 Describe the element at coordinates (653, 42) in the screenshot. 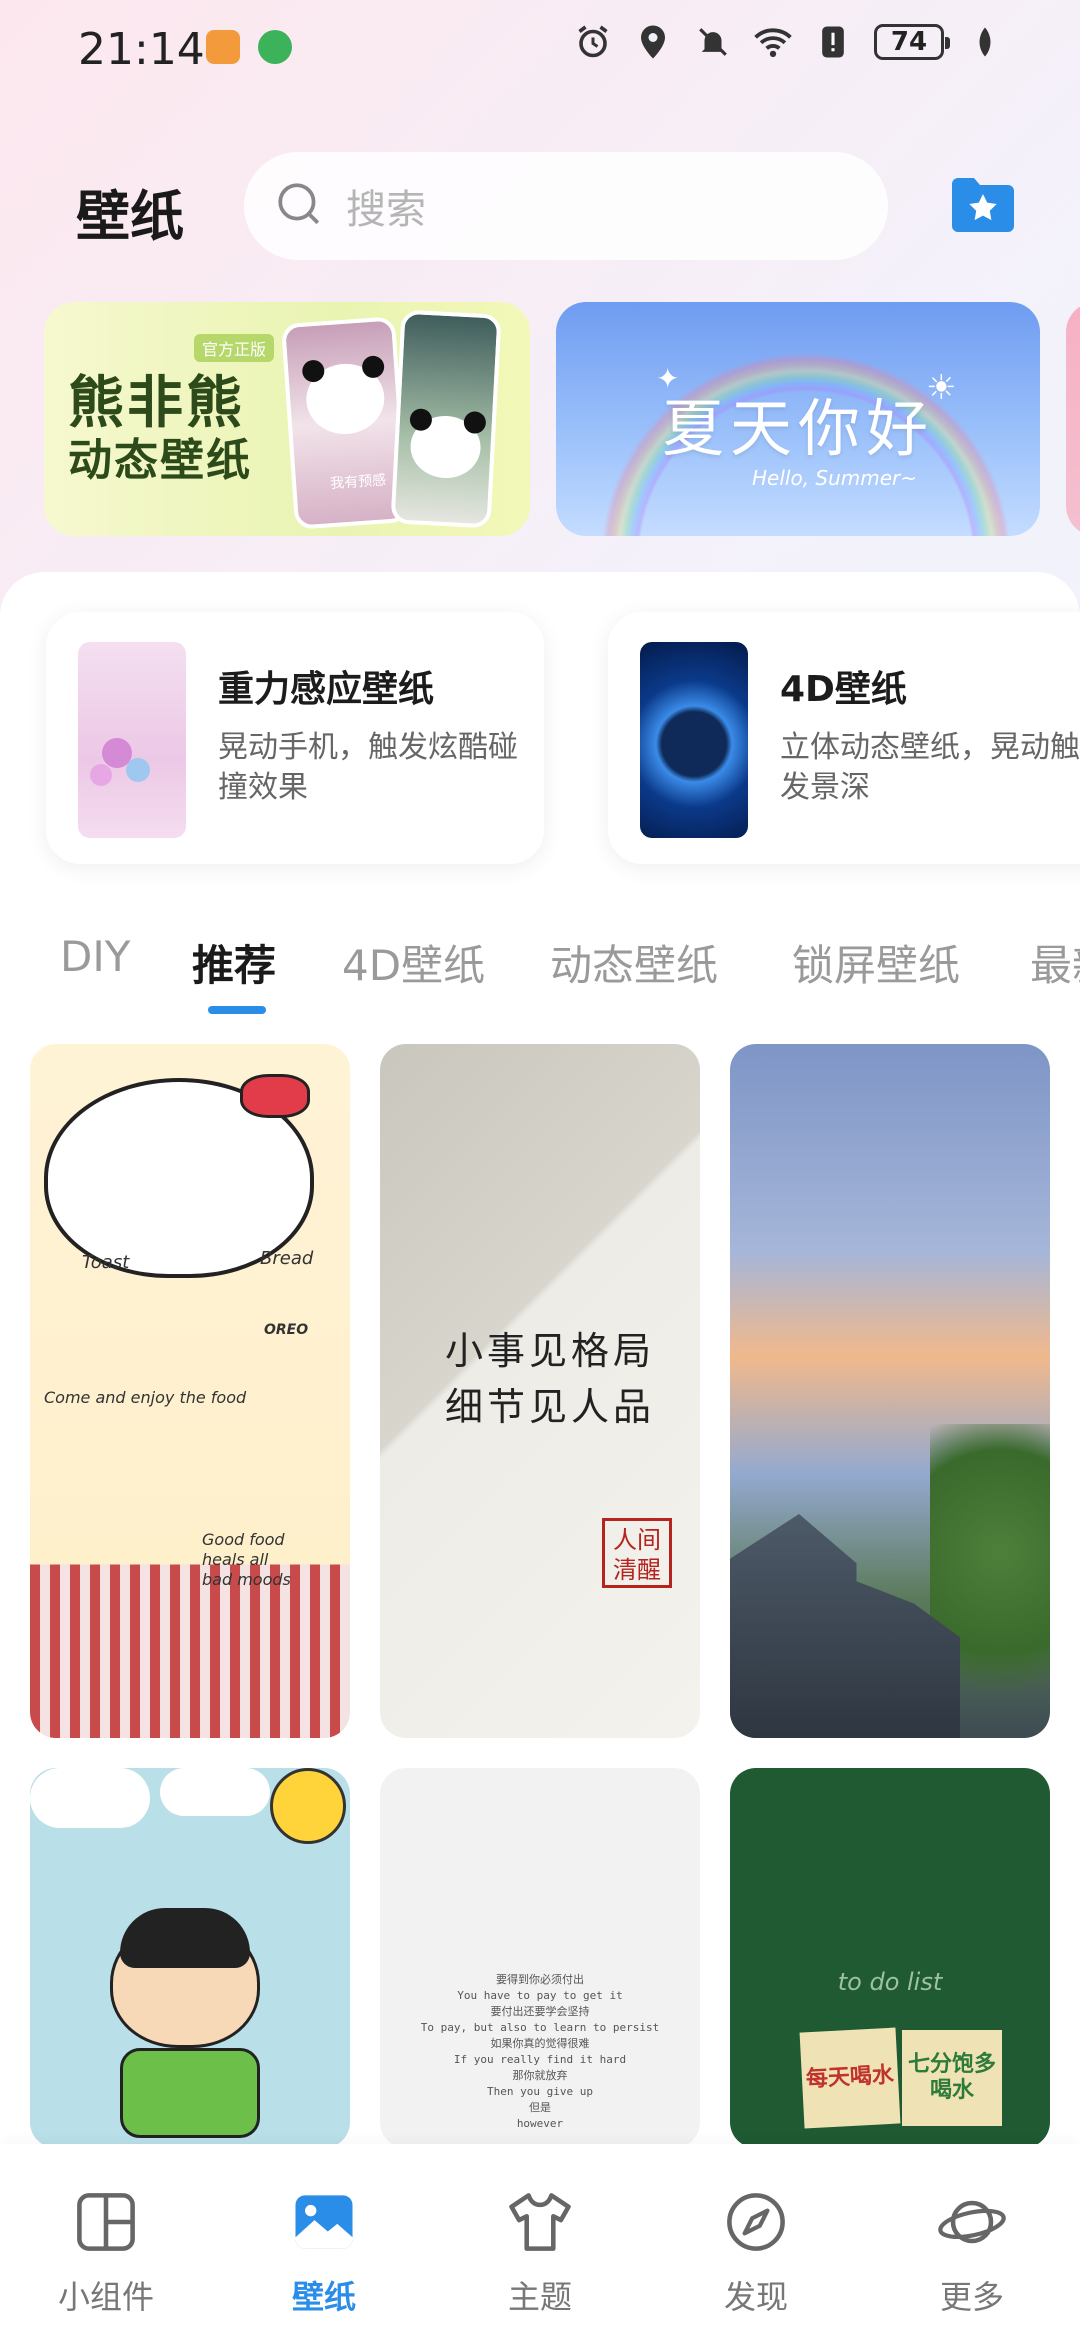

I see `location-icon` at that location.